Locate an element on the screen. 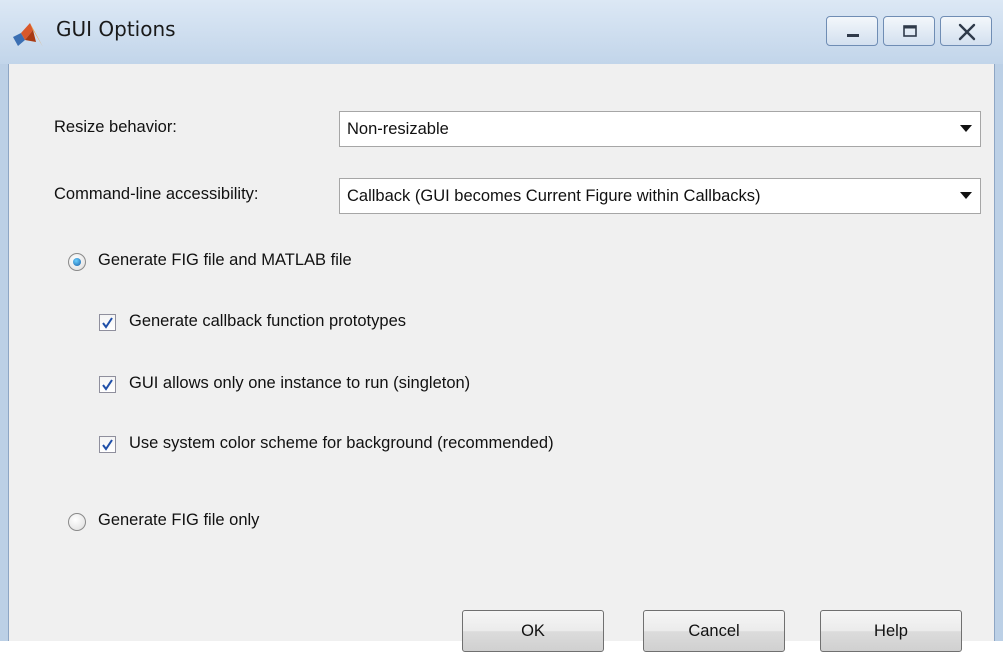 The width and height of the screenshot is (1003, 652). radio-selected-dot is located at coordinates (77, 262).